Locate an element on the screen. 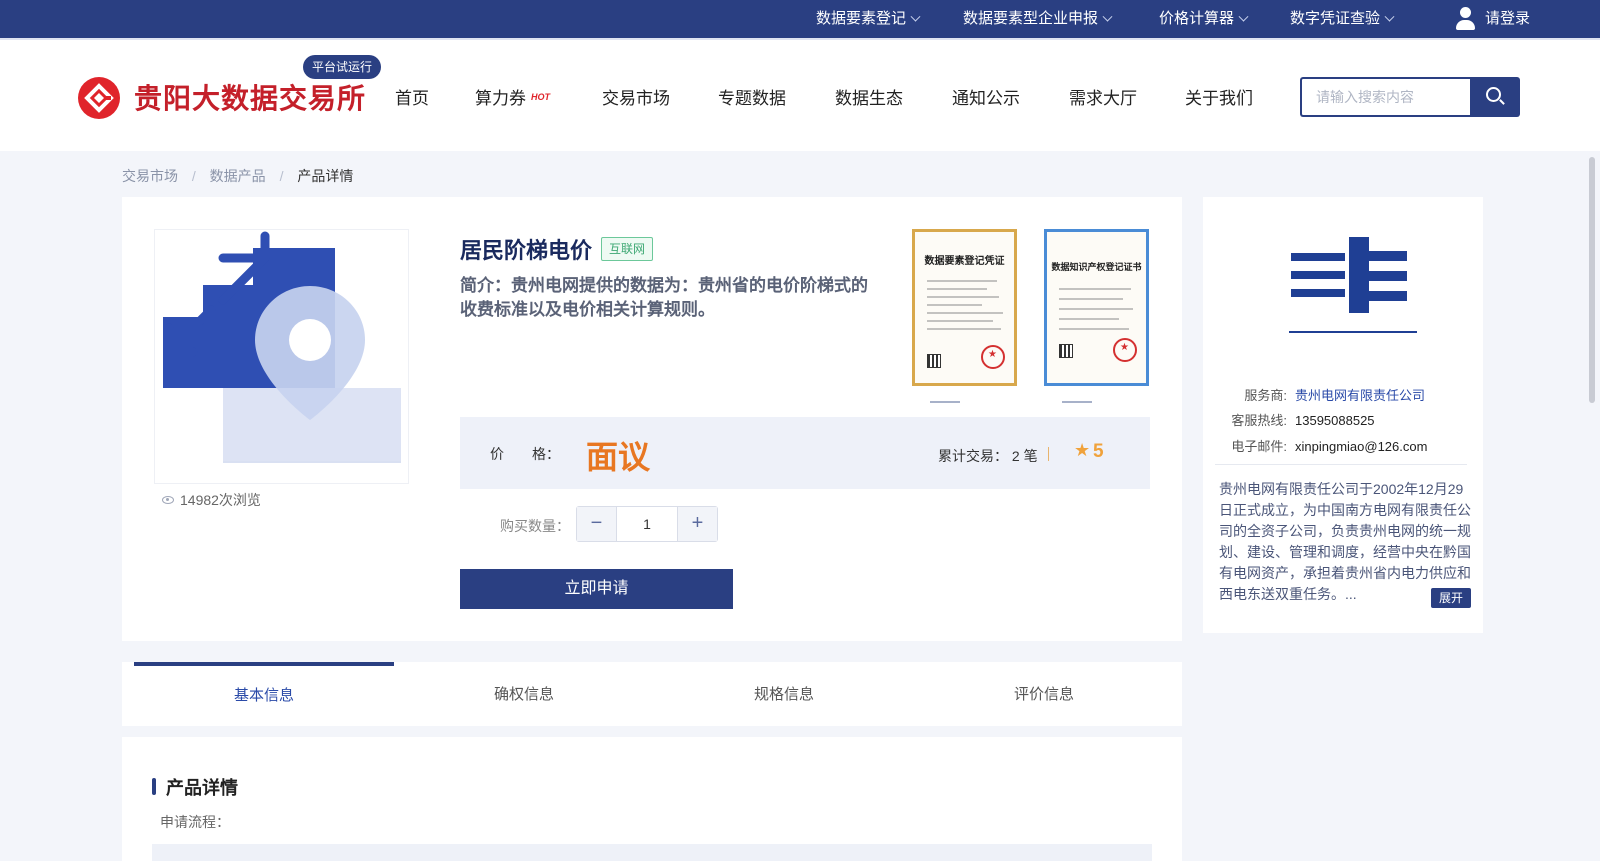 Image resolution: width=1600 pixels, height=861 pixels. nav-item-home: 首页 is located at coordinates (412, 96).